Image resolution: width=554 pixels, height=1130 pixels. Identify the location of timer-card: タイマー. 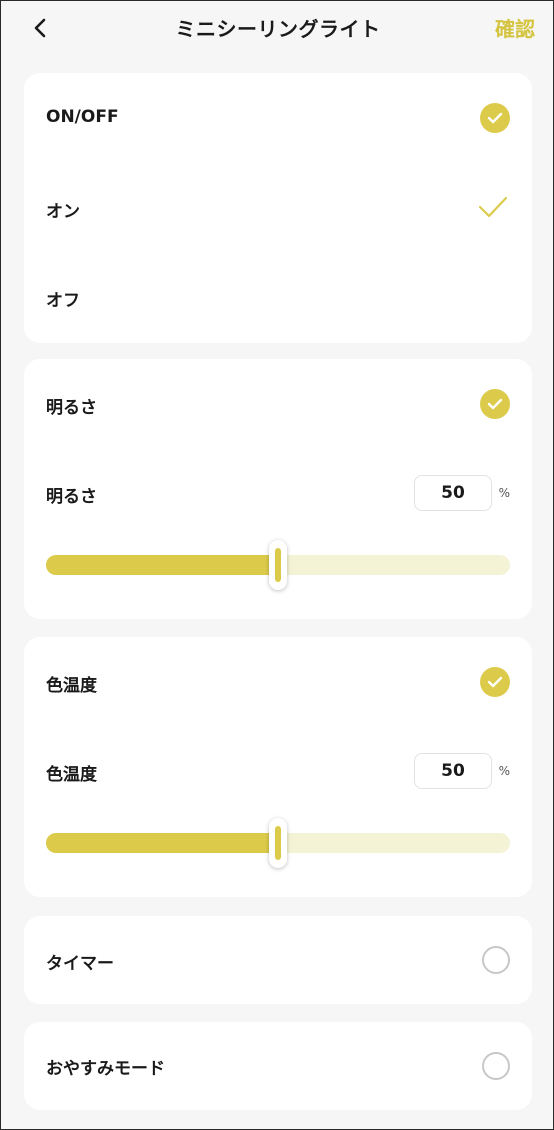
(278, 960).